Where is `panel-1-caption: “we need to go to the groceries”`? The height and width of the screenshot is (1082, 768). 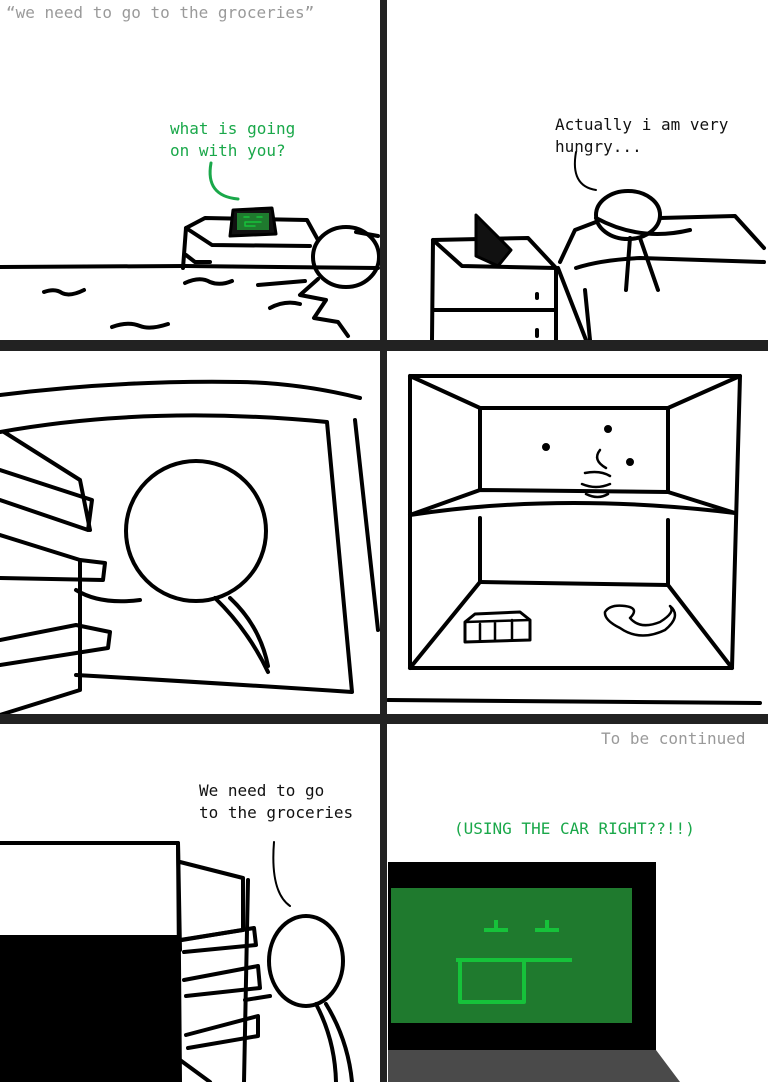 panel-1-caption: “we need to go to the groceries” is located at coordinates (160, 12).